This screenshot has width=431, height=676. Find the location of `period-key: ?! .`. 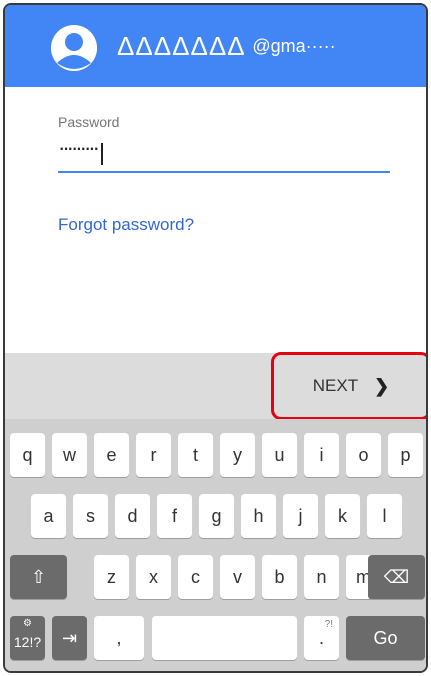

period-key: ?! . is located at coordinates (321, 638).